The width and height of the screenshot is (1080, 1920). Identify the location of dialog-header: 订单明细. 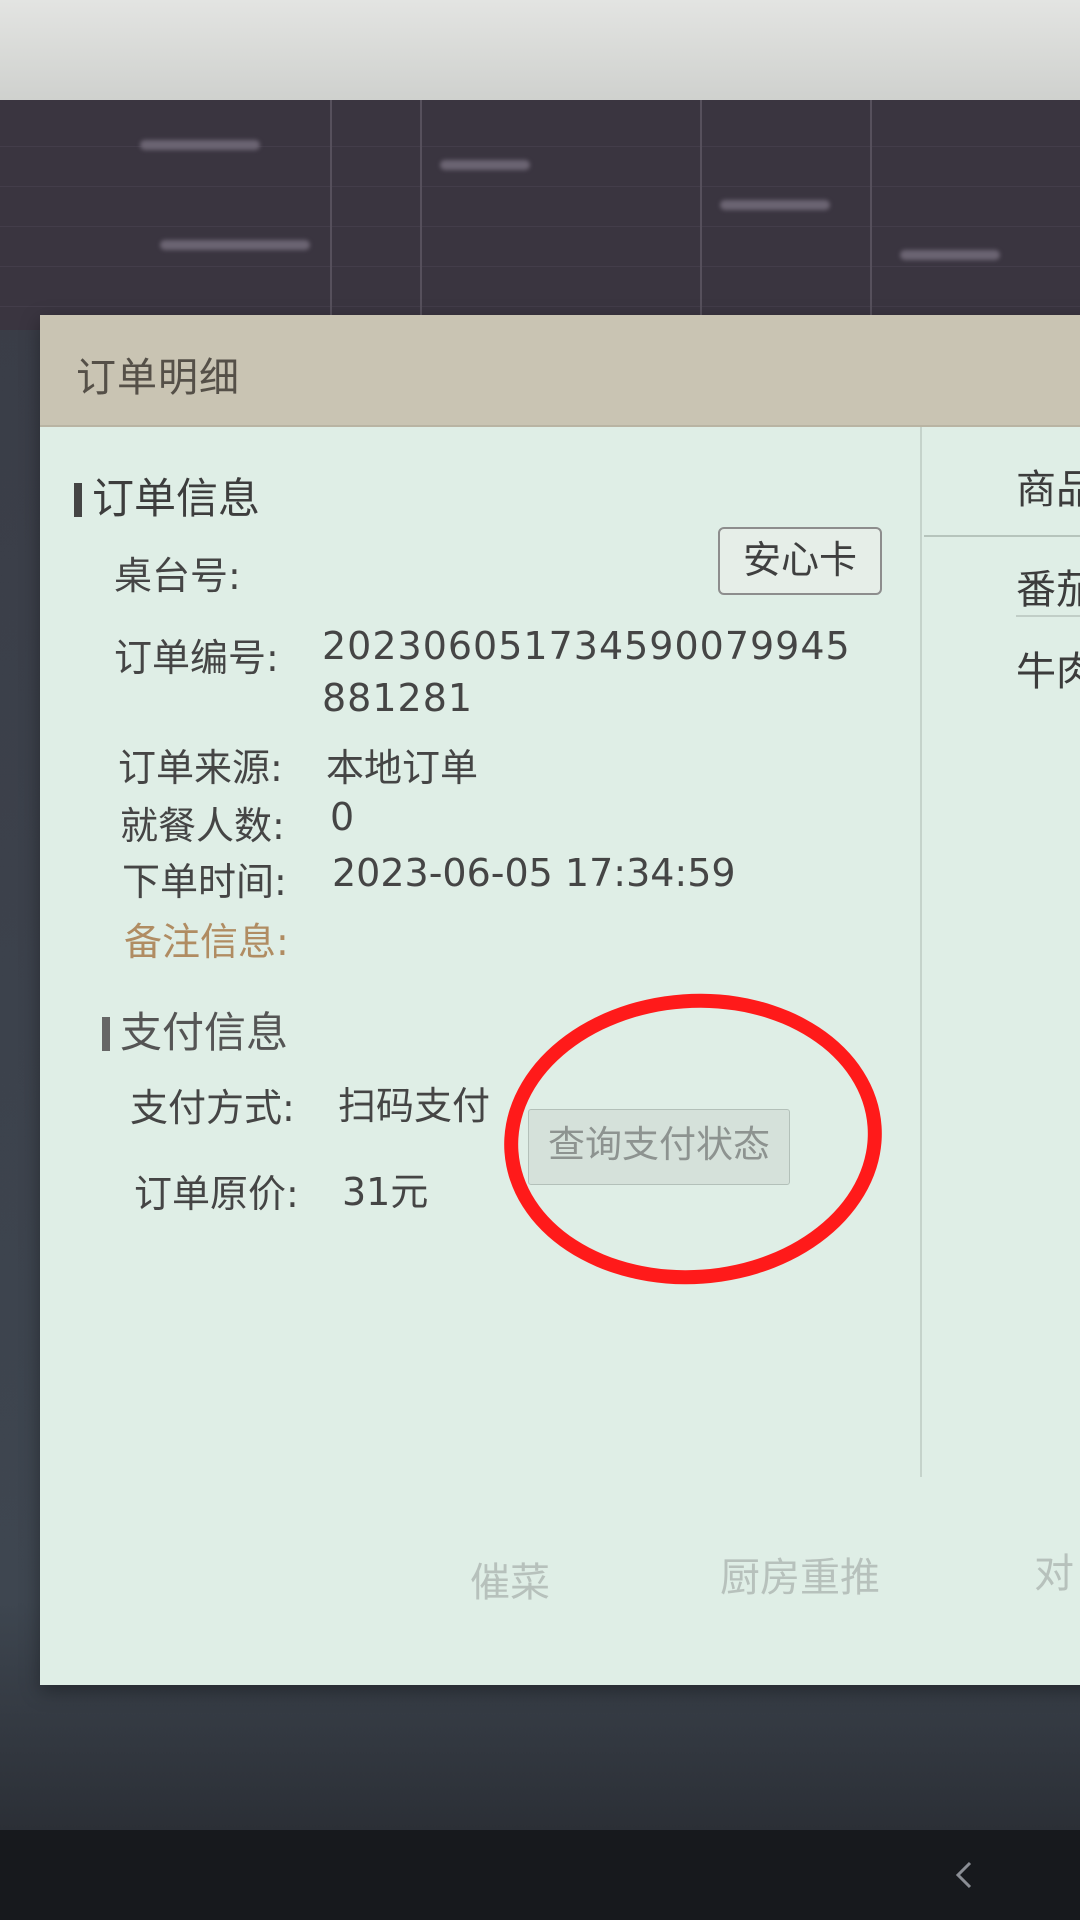
(560, 371).